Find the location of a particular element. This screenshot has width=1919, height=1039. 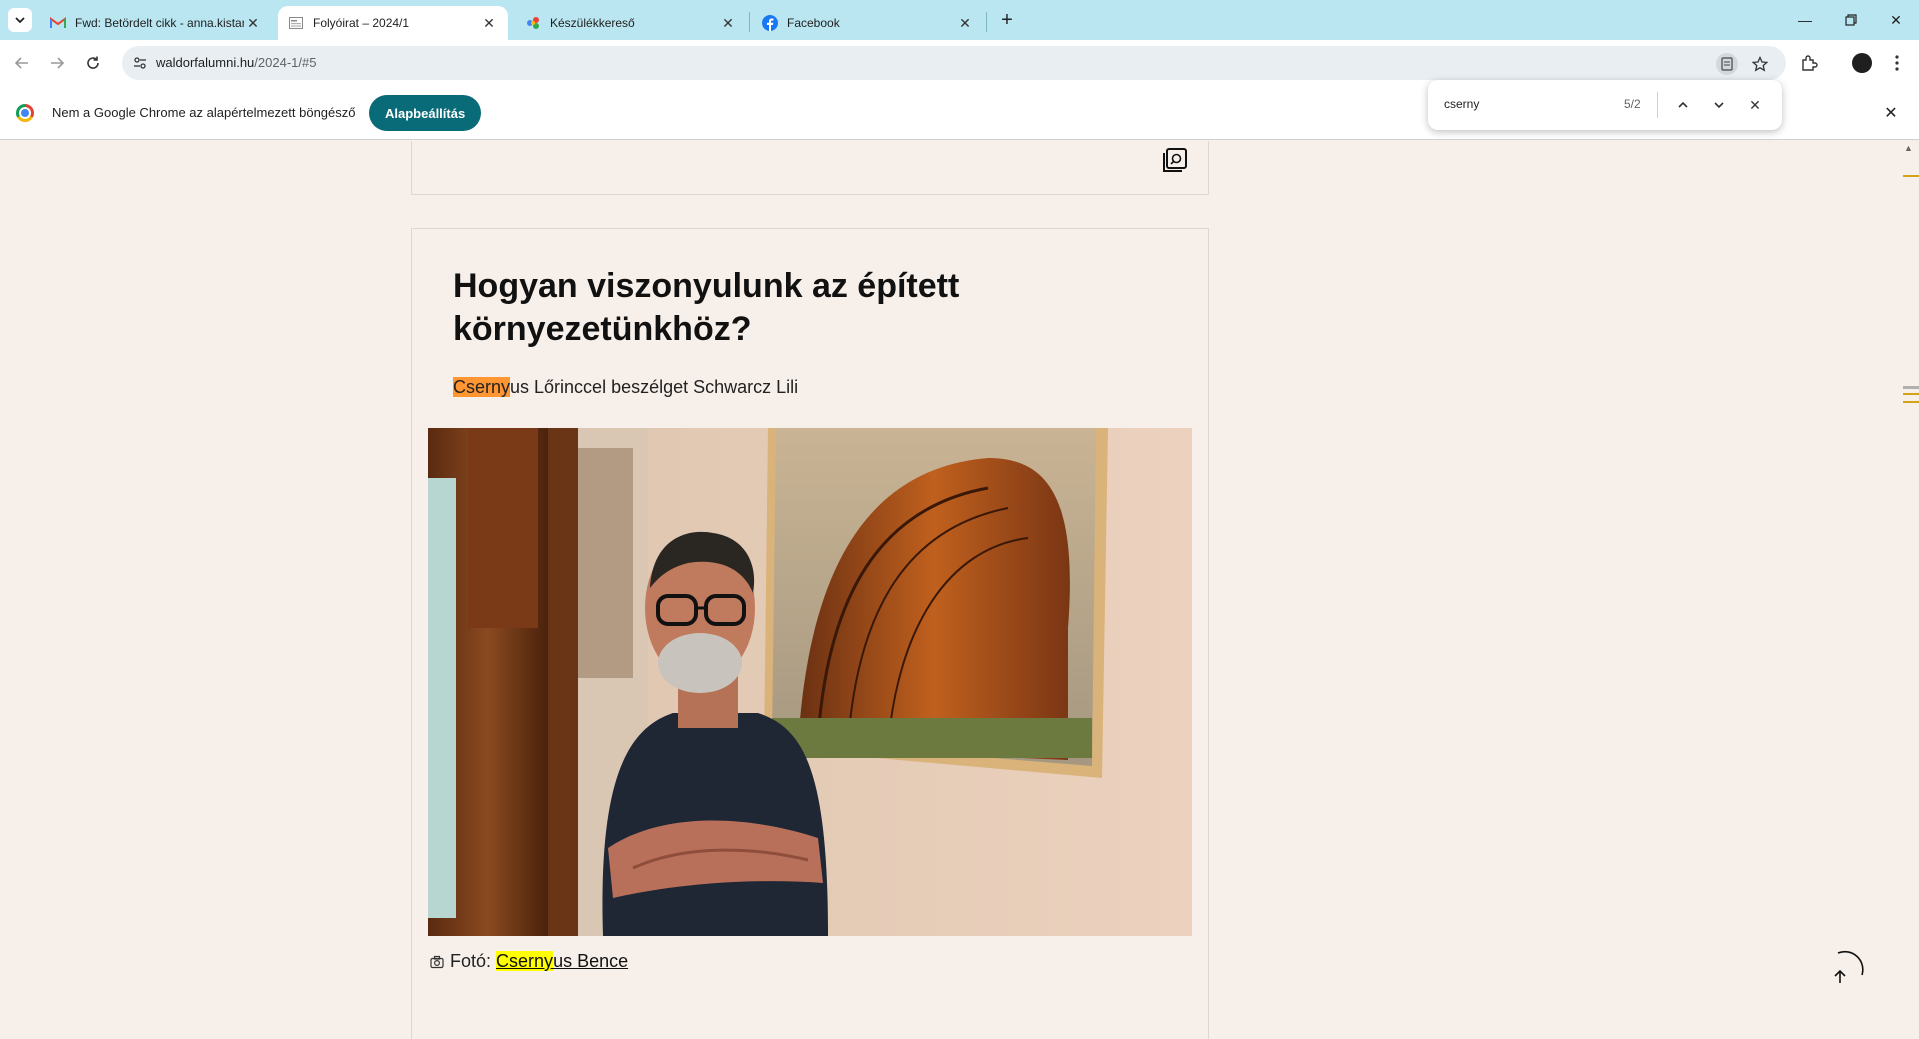

address-bar: waldorfalumni.hu/2024-1/#5 is located at coordinates (954, 63).